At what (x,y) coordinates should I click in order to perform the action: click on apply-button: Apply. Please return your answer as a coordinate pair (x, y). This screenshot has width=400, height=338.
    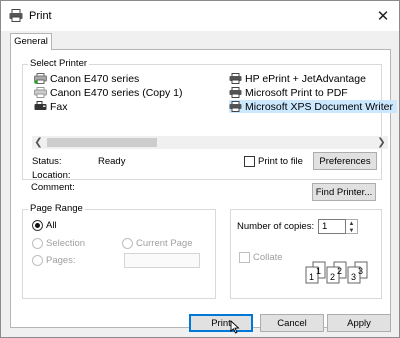
    Looking at the image, I should click on (359, 323).